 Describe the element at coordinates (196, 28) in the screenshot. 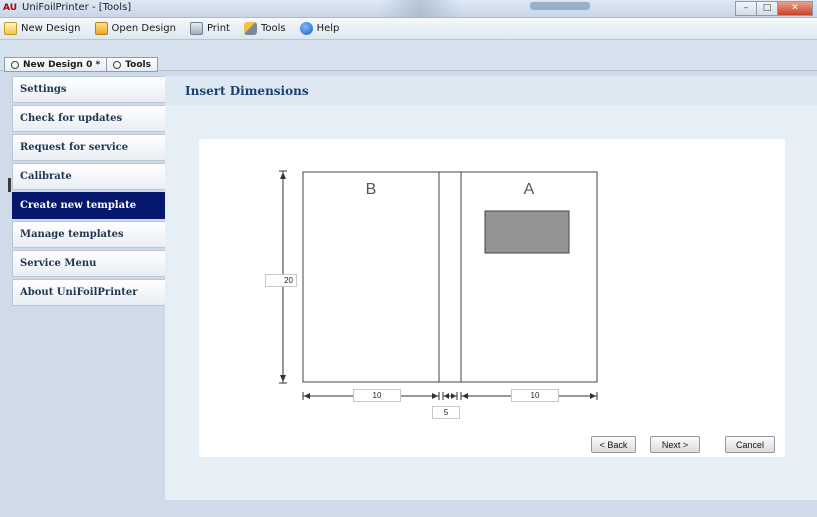

I see `printer-icon` at that location.